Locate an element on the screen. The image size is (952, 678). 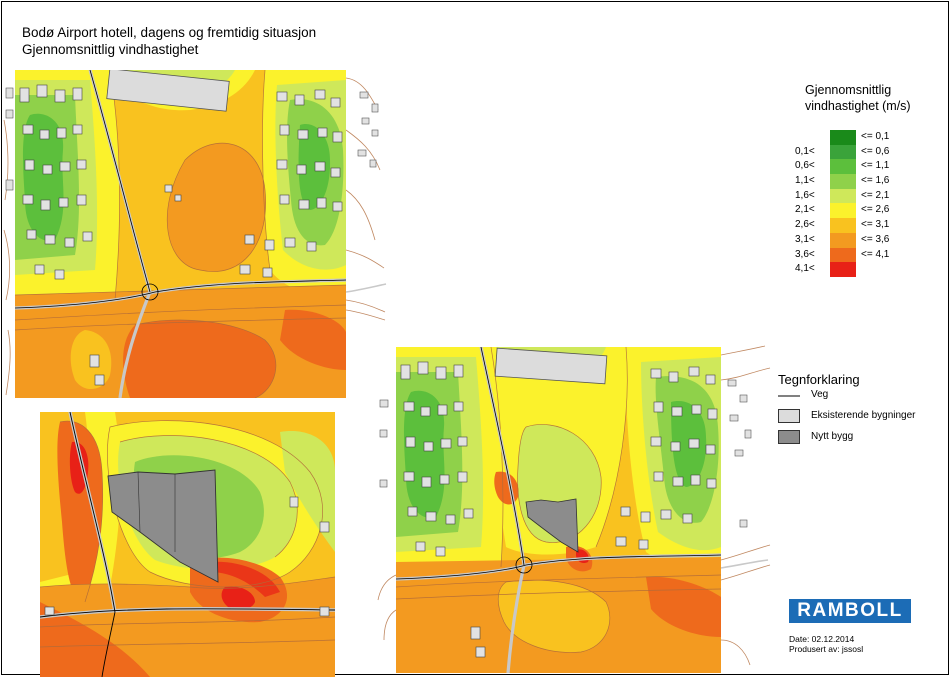
scale-row: 2,1< <= 2,6 is located at coordinates (850, 211).